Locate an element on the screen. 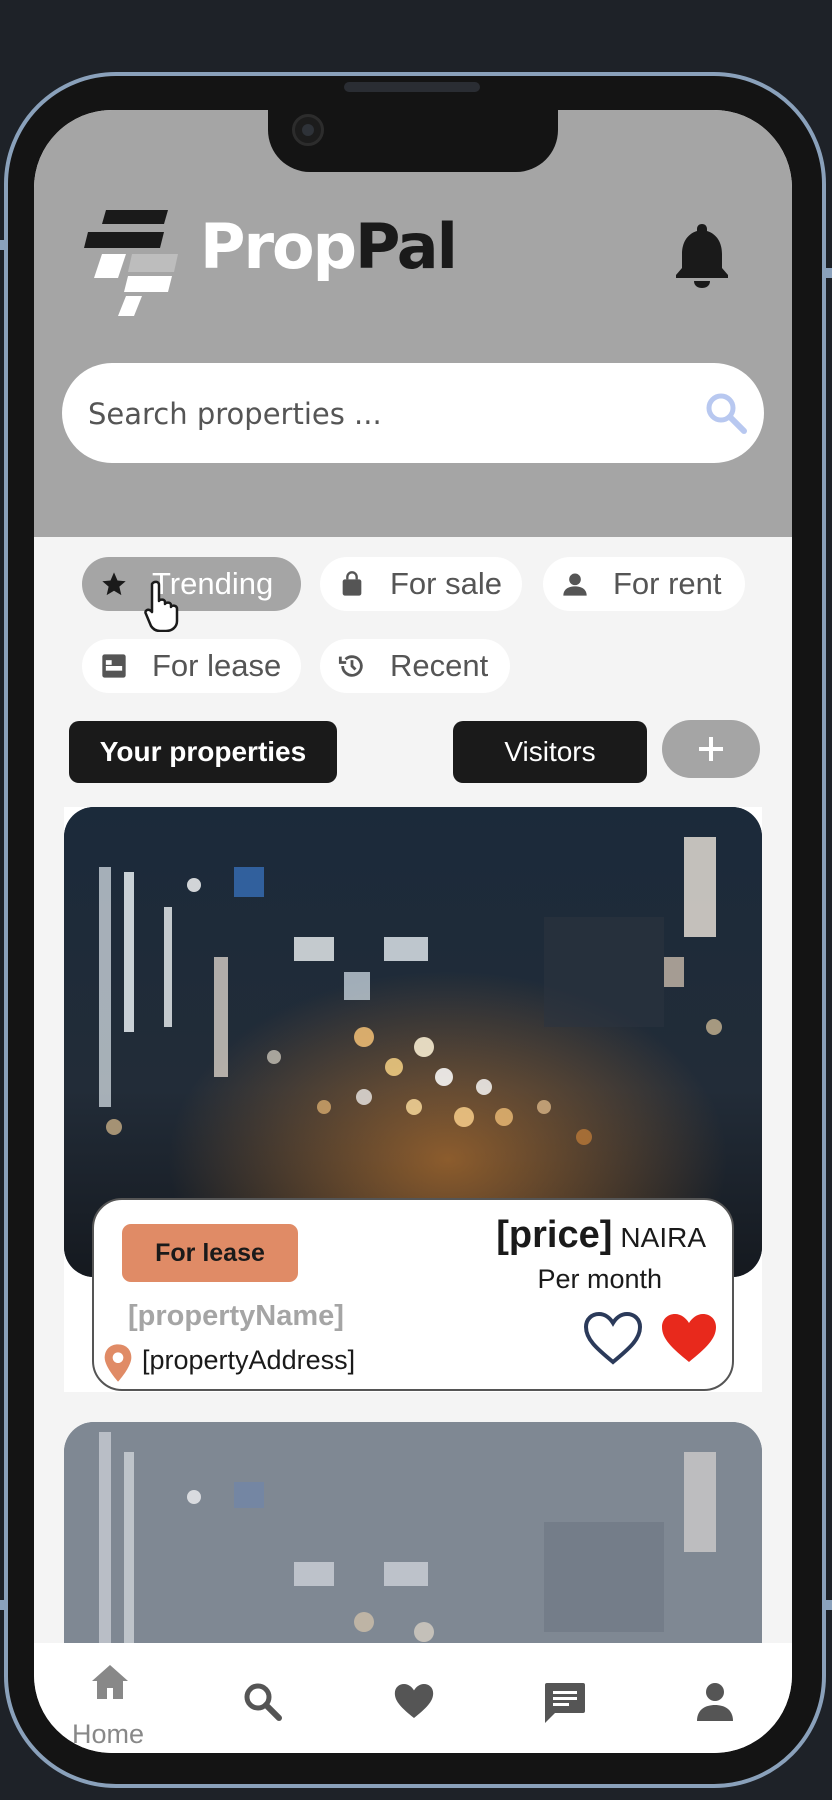  shopping-bag-icon is located at coordinates (352, 583).